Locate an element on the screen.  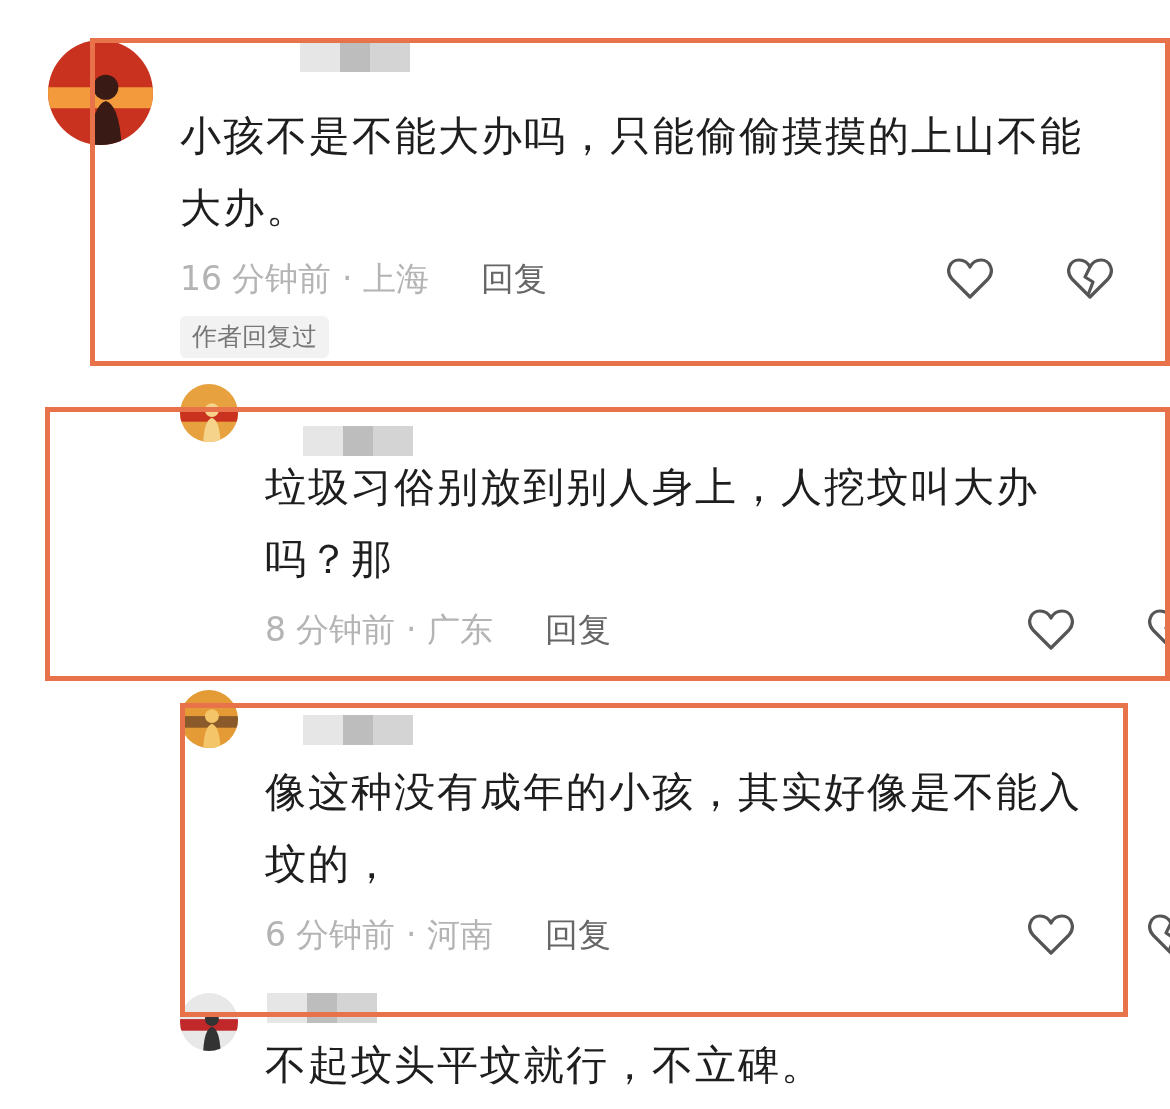
comment-text: 像这种没有成年的小孩，其实好像是不能入坟的， is located at coordinates (674, 828).